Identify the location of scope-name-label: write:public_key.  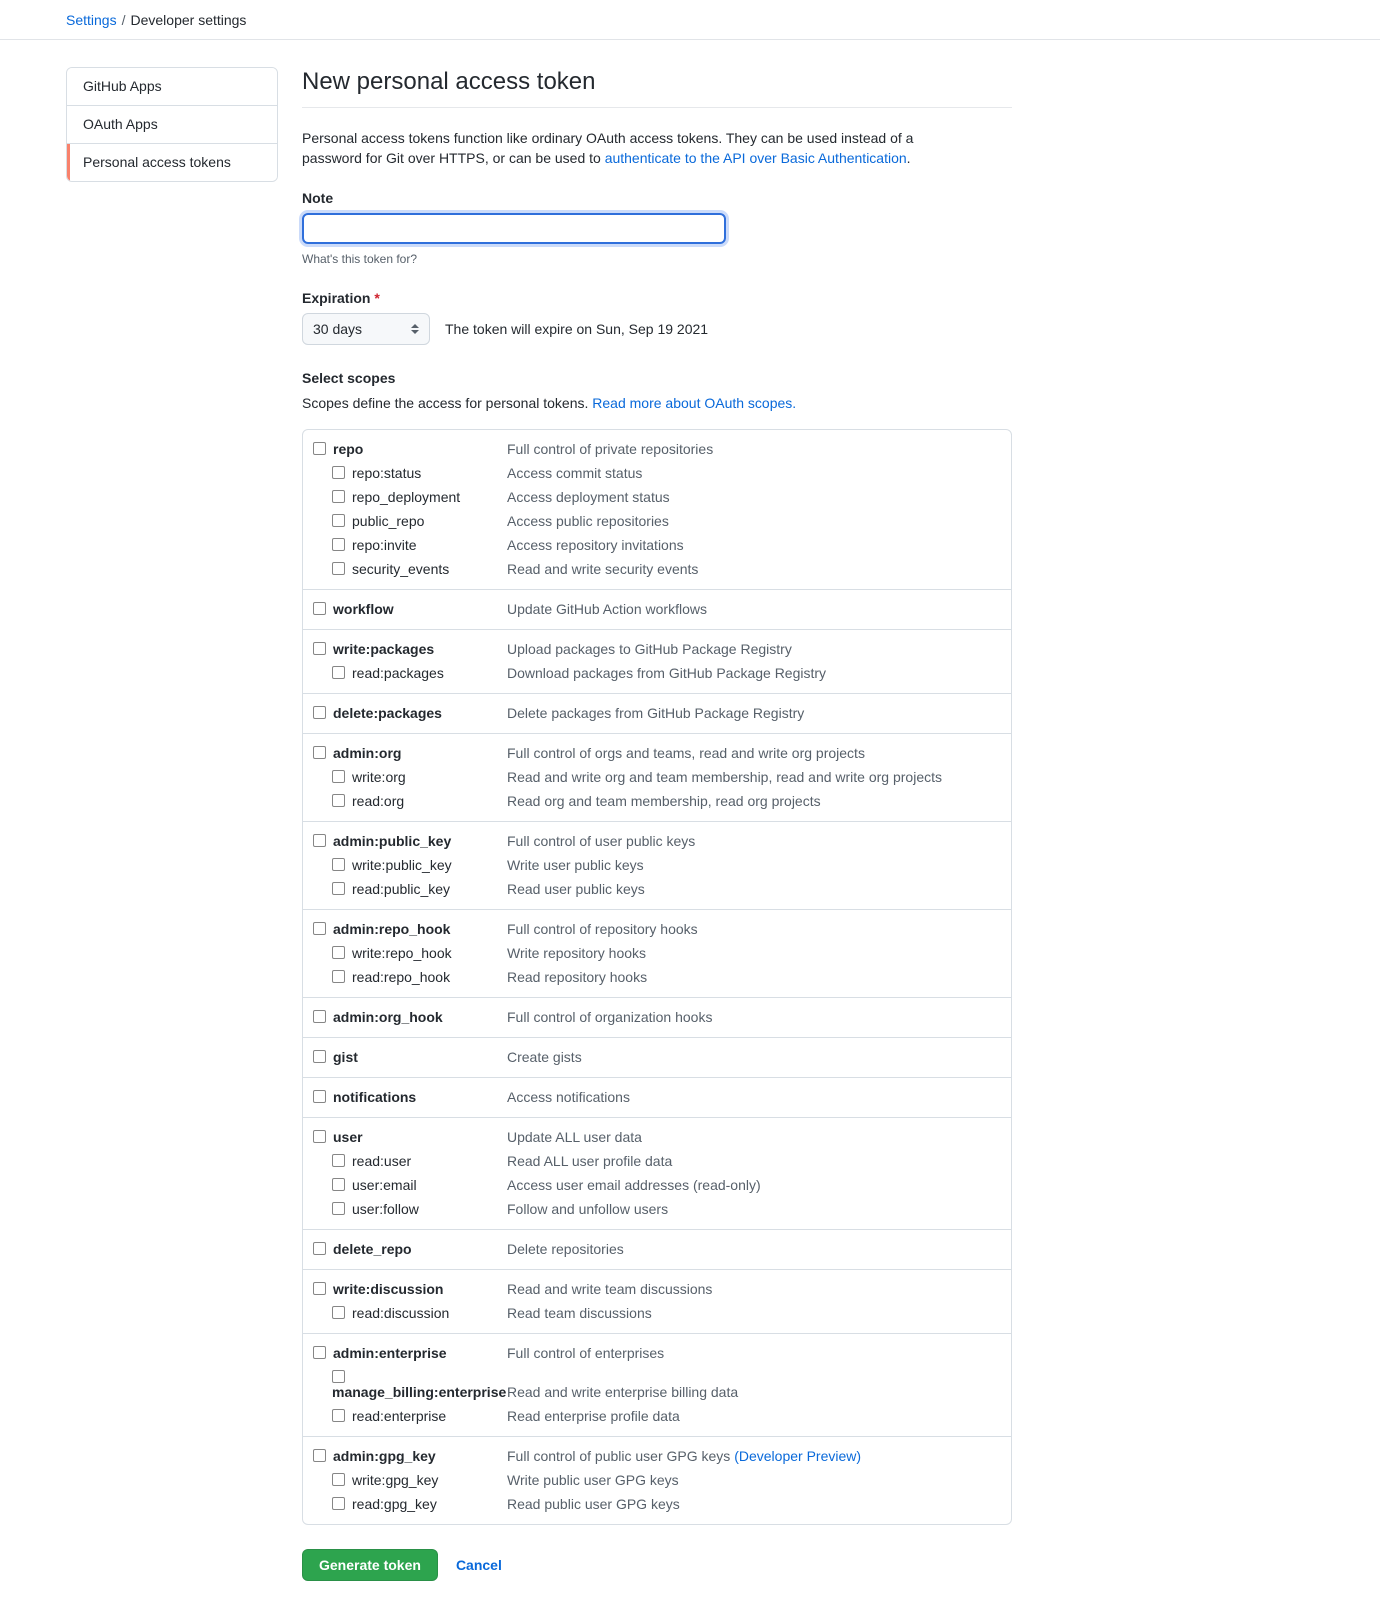
(402, 865).